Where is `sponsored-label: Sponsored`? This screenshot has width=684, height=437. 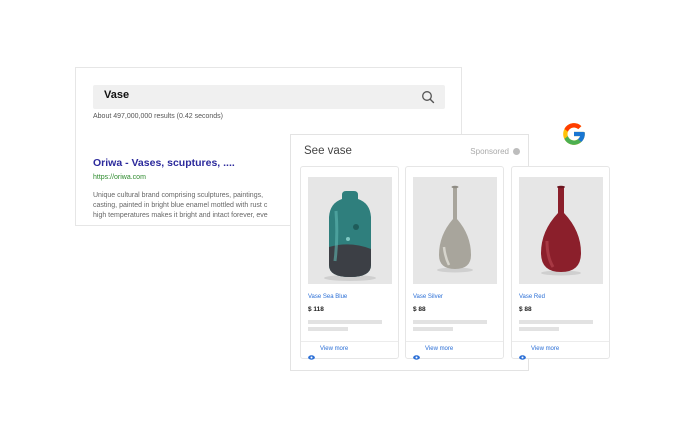 sponsored-label: Sponsored is located at coordinates (495, 151).